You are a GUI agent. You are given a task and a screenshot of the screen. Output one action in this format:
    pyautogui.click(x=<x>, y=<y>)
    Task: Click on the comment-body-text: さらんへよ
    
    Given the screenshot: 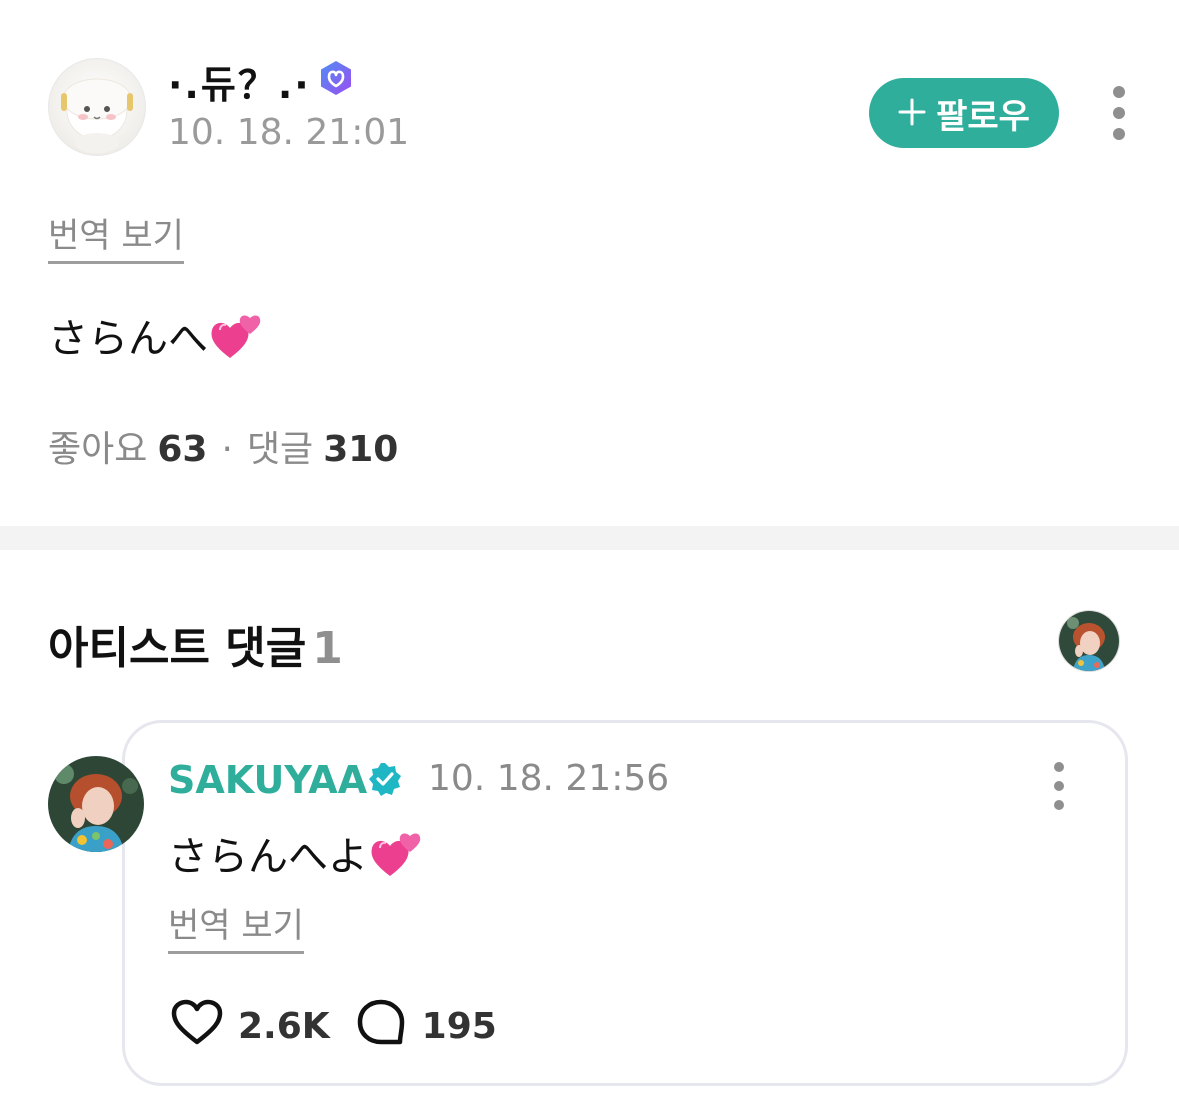 What is the action you would take?
    pyautogui.click(x=296, y=857)
    